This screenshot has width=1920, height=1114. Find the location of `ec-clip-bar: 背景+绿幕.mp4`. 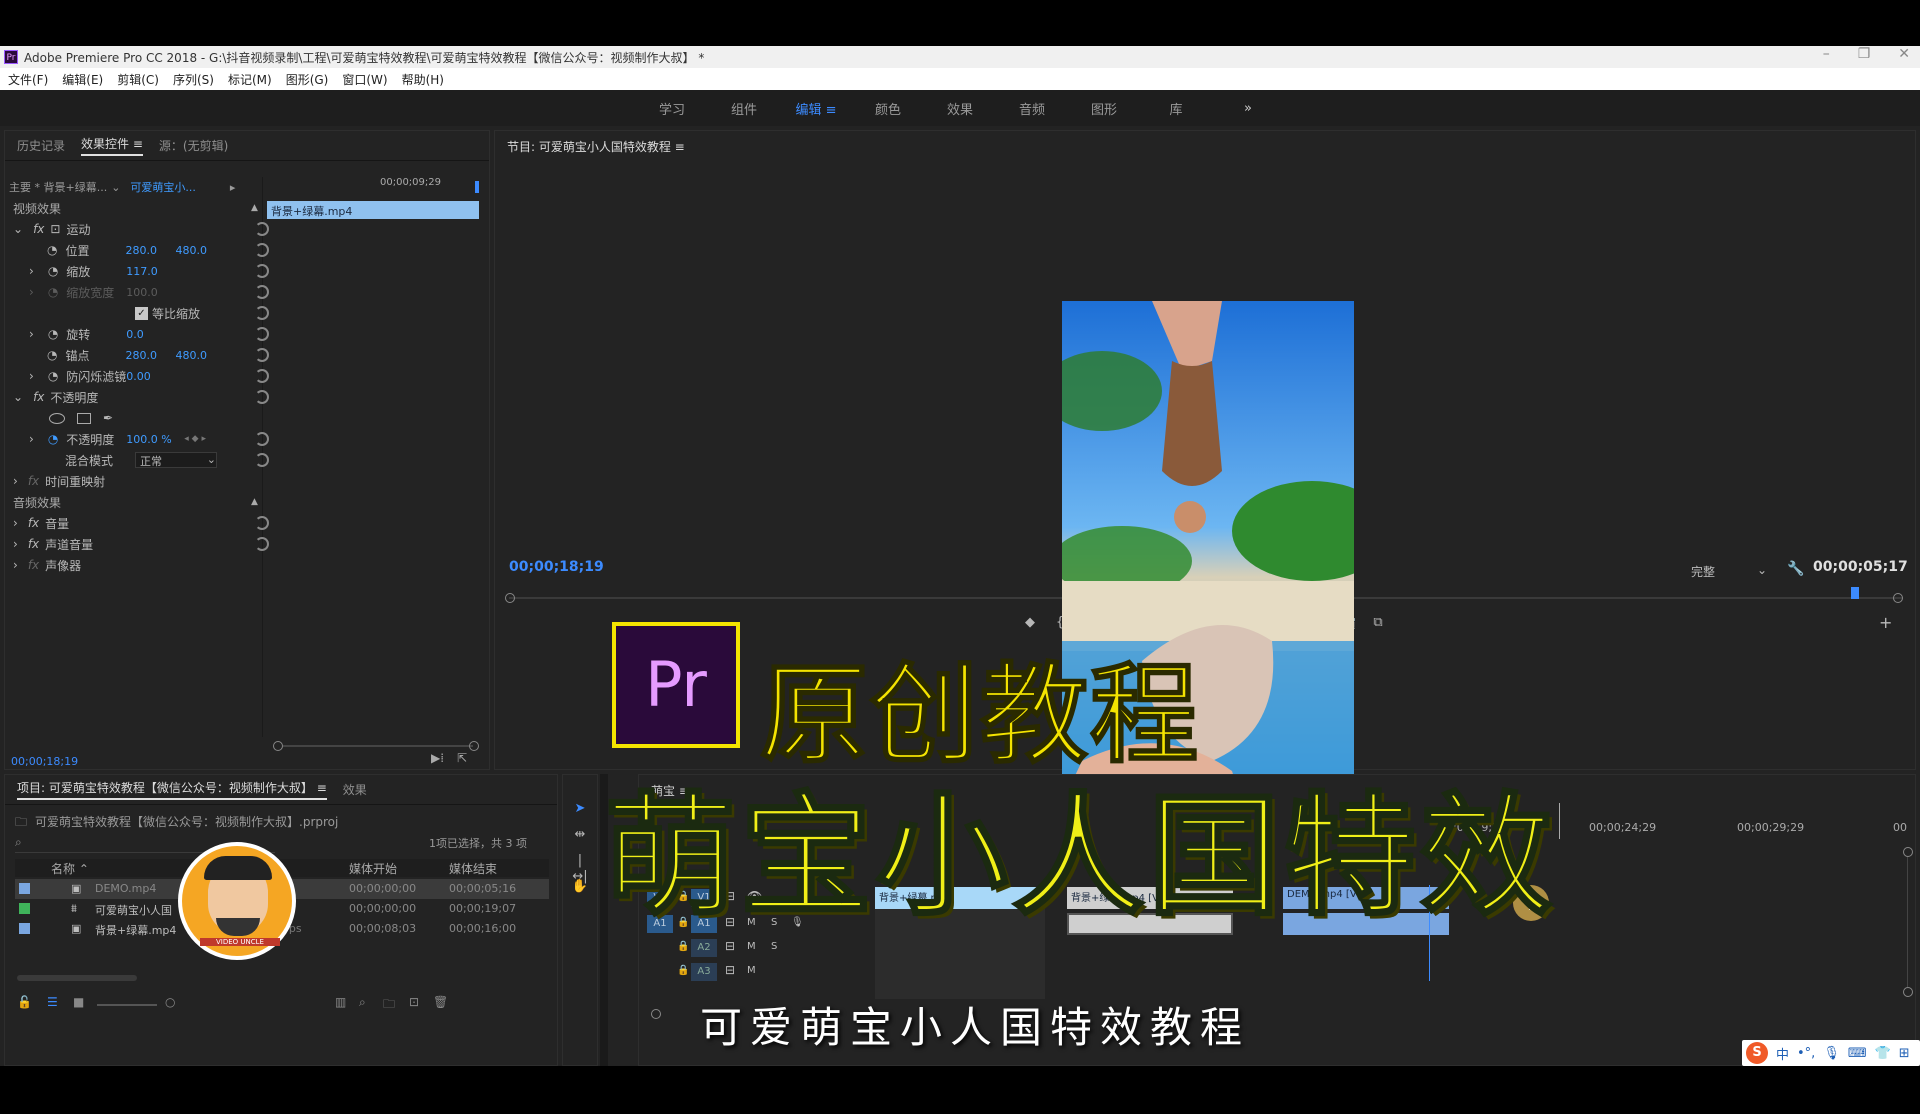

ec-clip-bar: 背景+绿幕.mp4 is located at coordinates (373, 210).